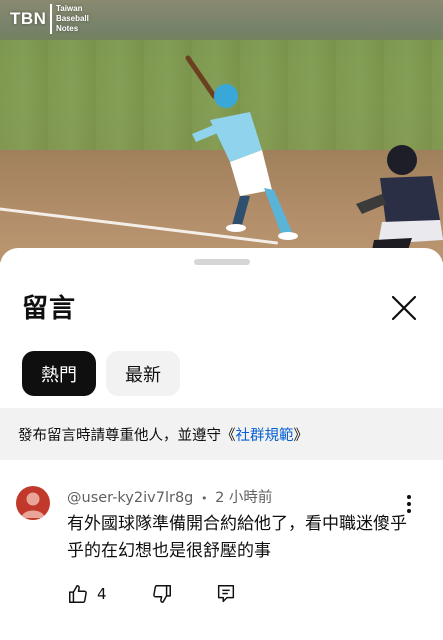  I want to click on close-button, so click(404, 308).